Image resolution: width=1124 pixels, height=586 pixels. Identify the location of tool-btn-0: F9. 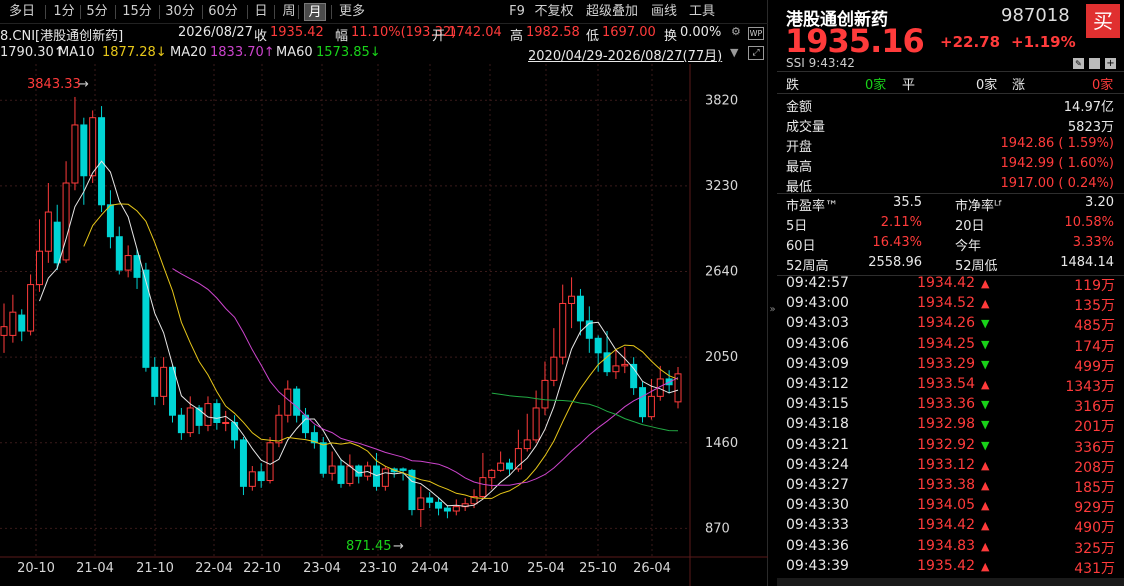
(517, 12).